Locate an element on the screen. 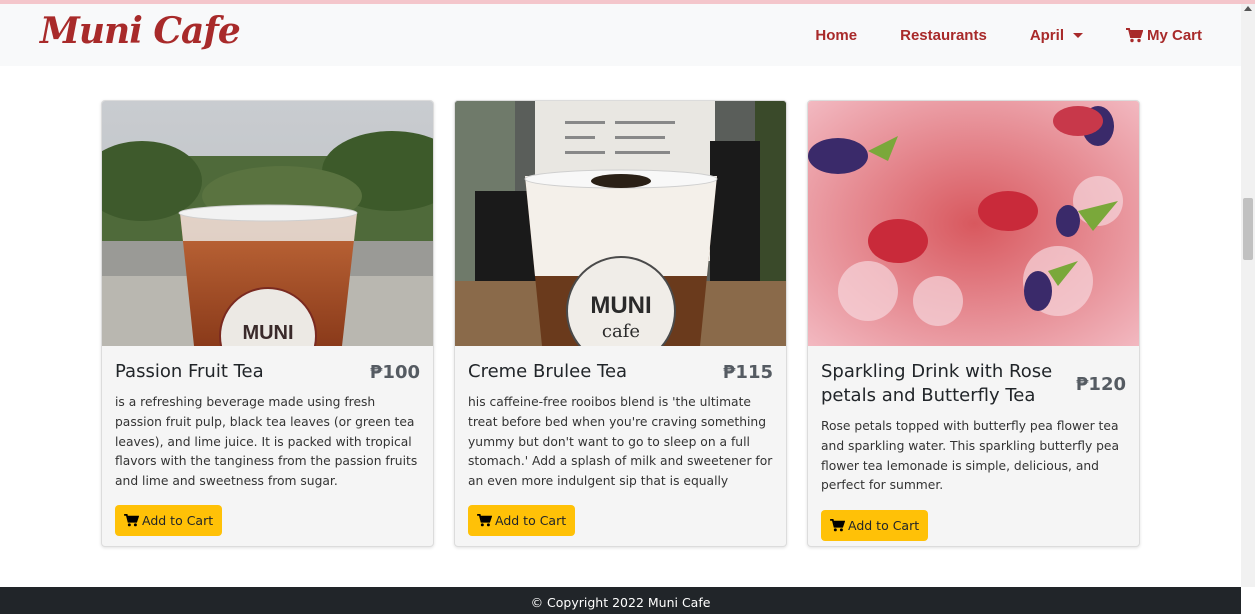 This screenshot has width=1255, height=614. brand-logo: Muni Cafe is located at coordinates (140, 31).